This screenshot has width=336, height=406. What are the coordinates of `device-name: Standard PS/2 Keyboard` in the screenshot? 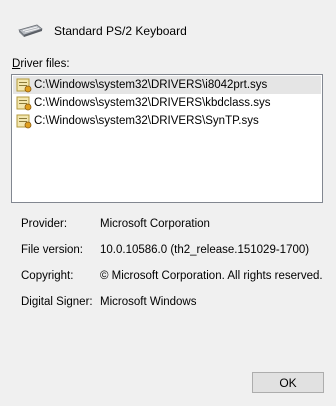 It's located at (120, 31).